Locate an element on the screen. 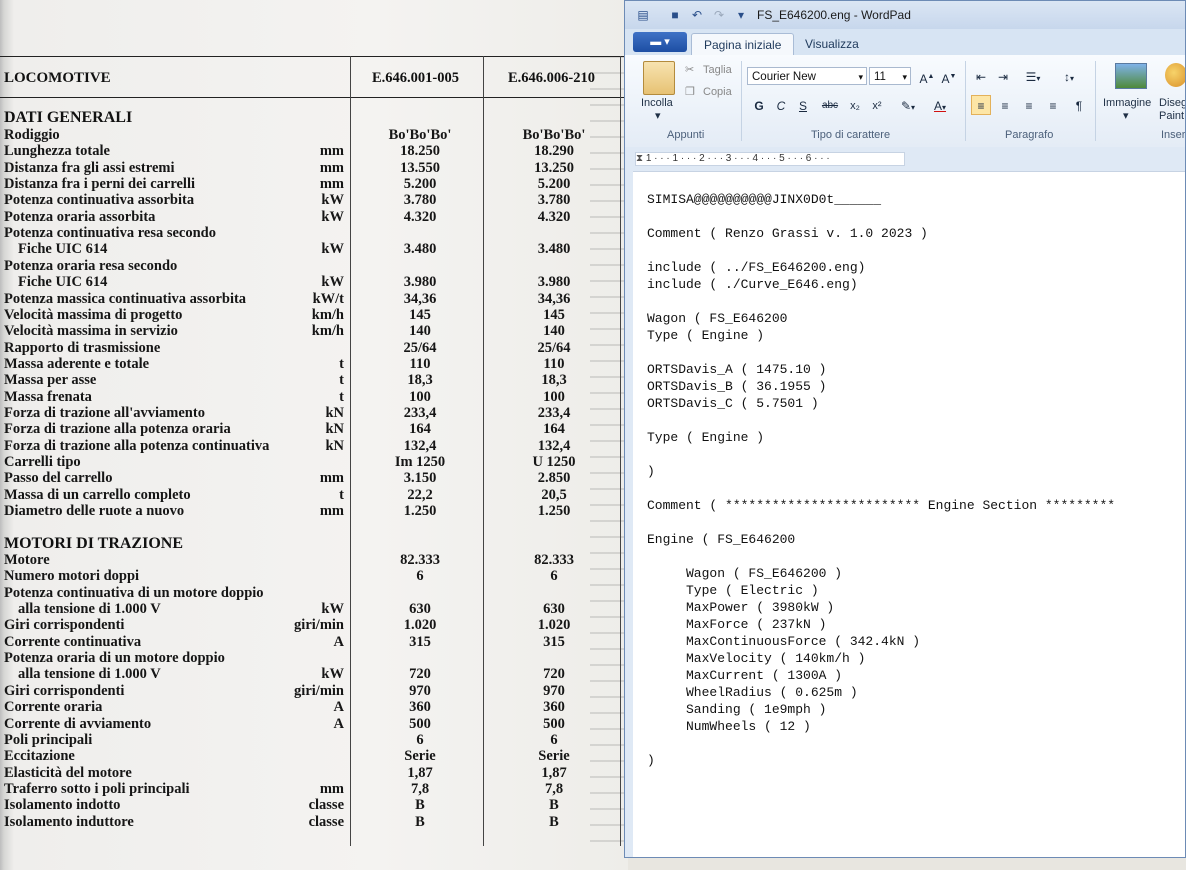 The image size is (1186, 870). spec-value-series-1: 140 is located at coordinates (420, 331).